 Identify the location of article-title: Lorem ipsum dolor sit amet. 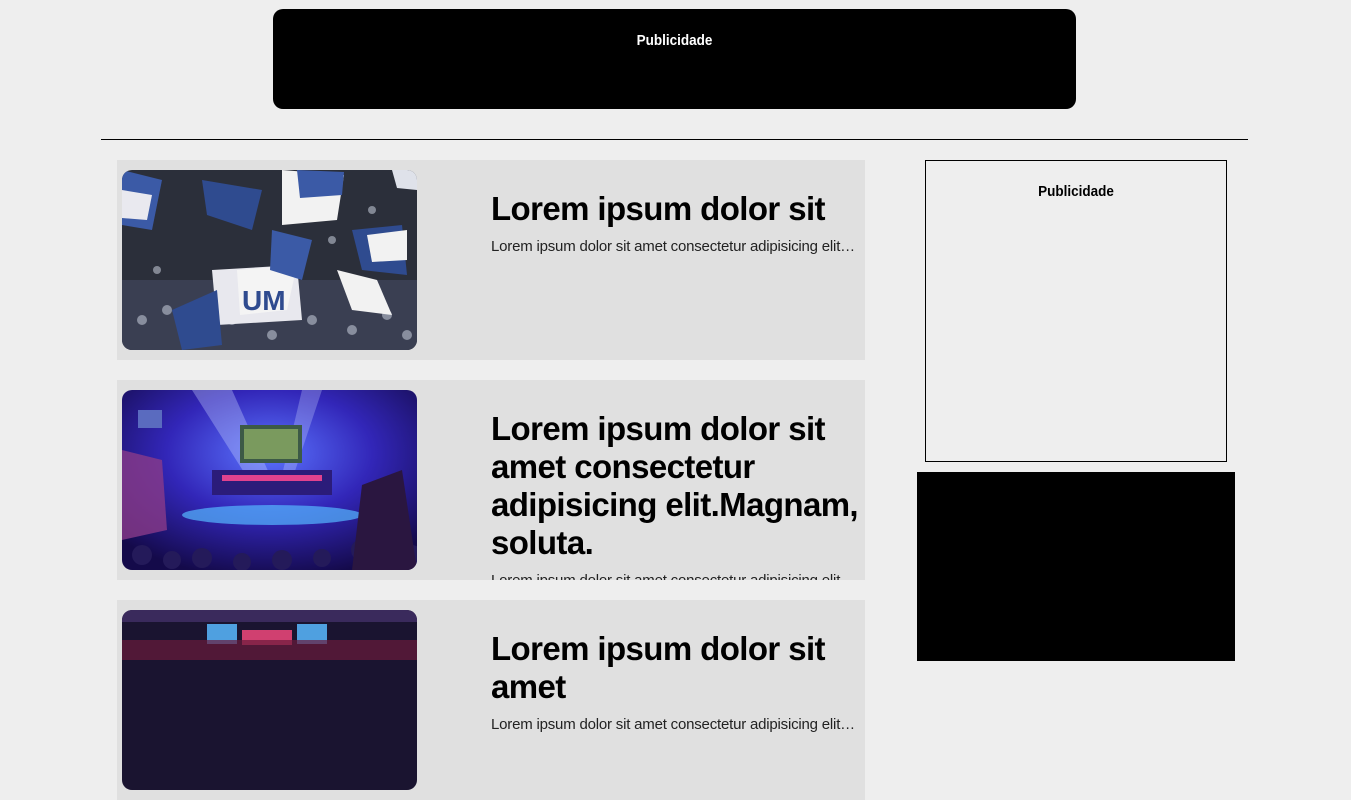
(676, 668).